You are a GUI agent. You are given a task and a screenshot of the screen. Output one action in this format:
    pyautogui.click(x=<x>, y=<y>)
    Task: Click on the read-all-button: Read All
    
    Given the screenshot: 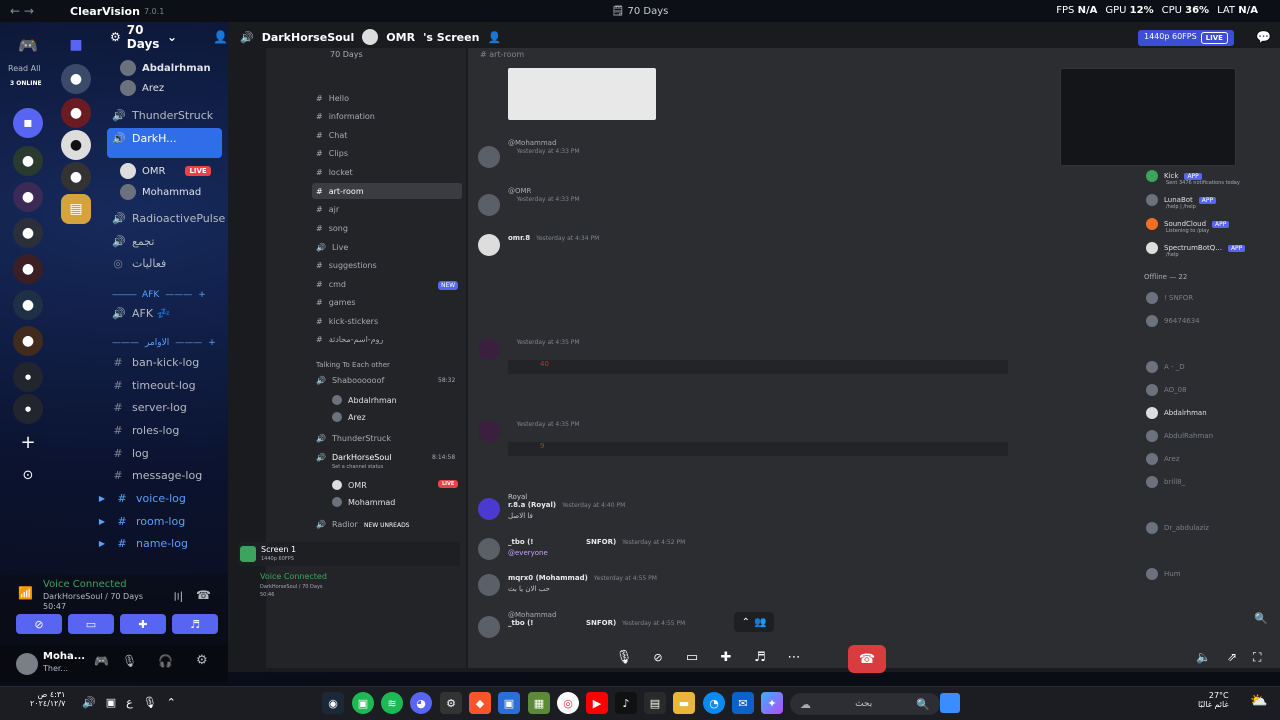 What is the action you would take?
    pyautogui.click(x=24, y=68)
    